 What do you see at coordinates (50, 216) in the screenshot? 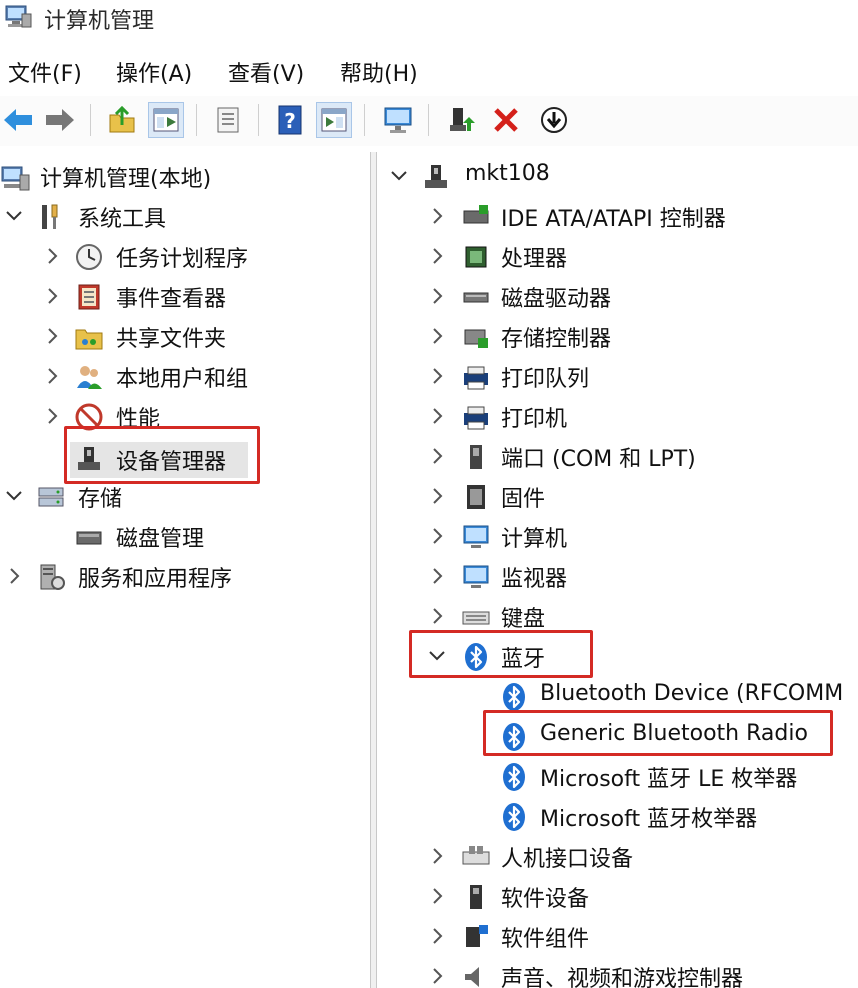
I see `tools-icon` at bounding box center [50, 216].